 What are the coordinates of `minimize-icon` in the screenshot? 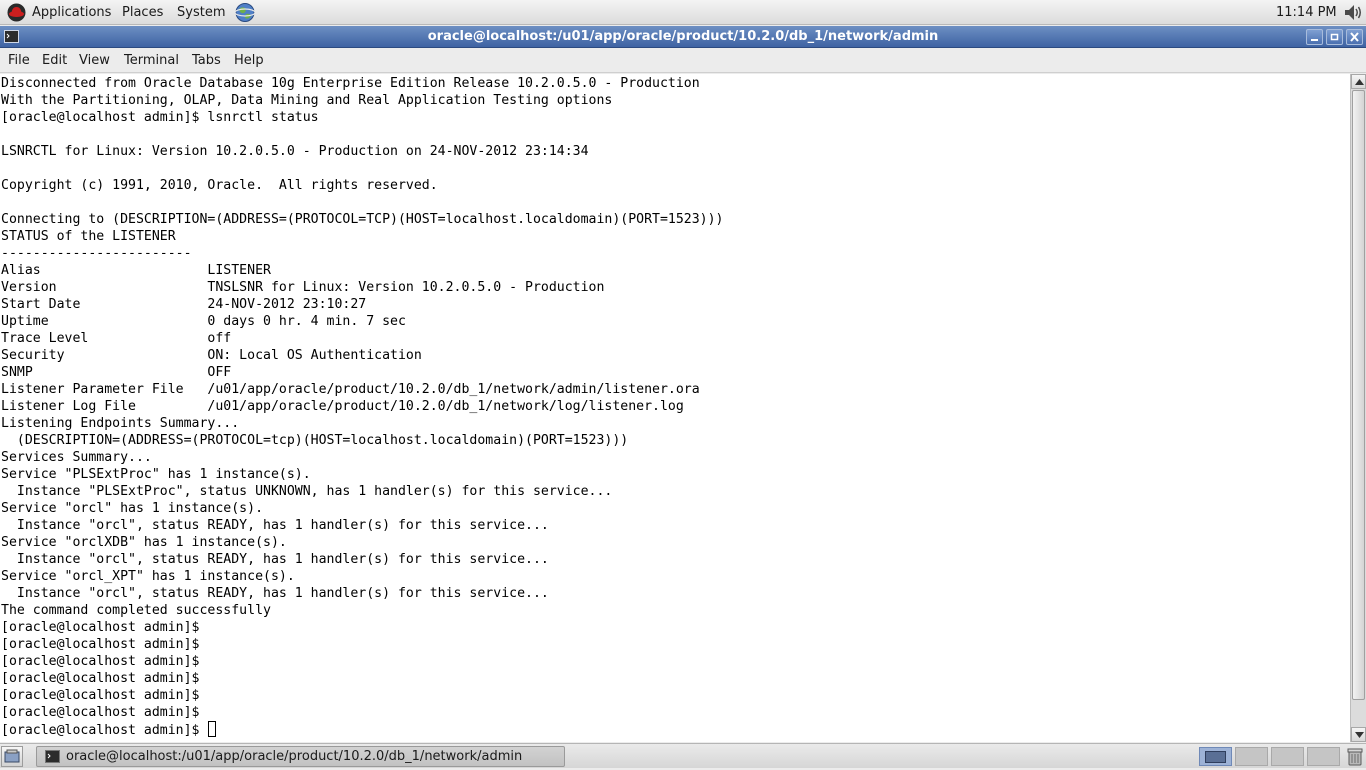 It's located at (1314, 40).